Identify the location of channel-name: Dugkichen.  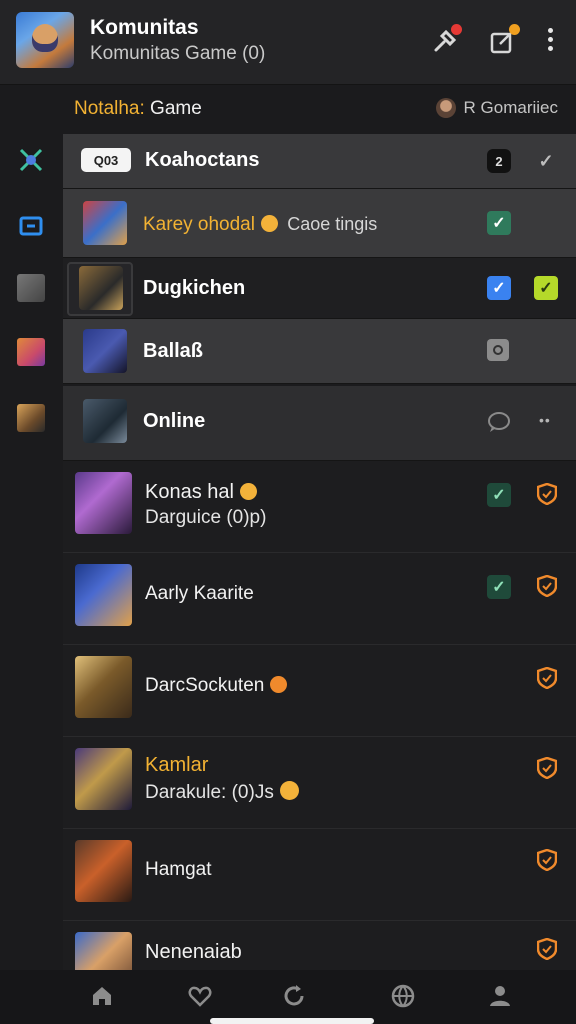
(194, 288).